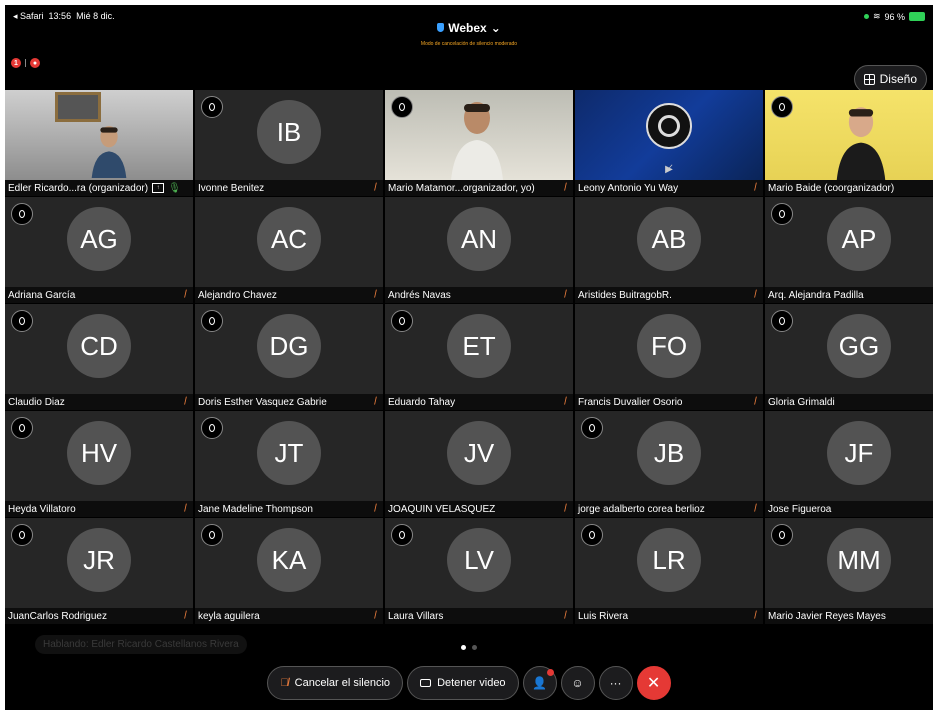 This screenshot has width=938, height=715. I want to click on participant-name: Laura Villars, so click(416, 616).